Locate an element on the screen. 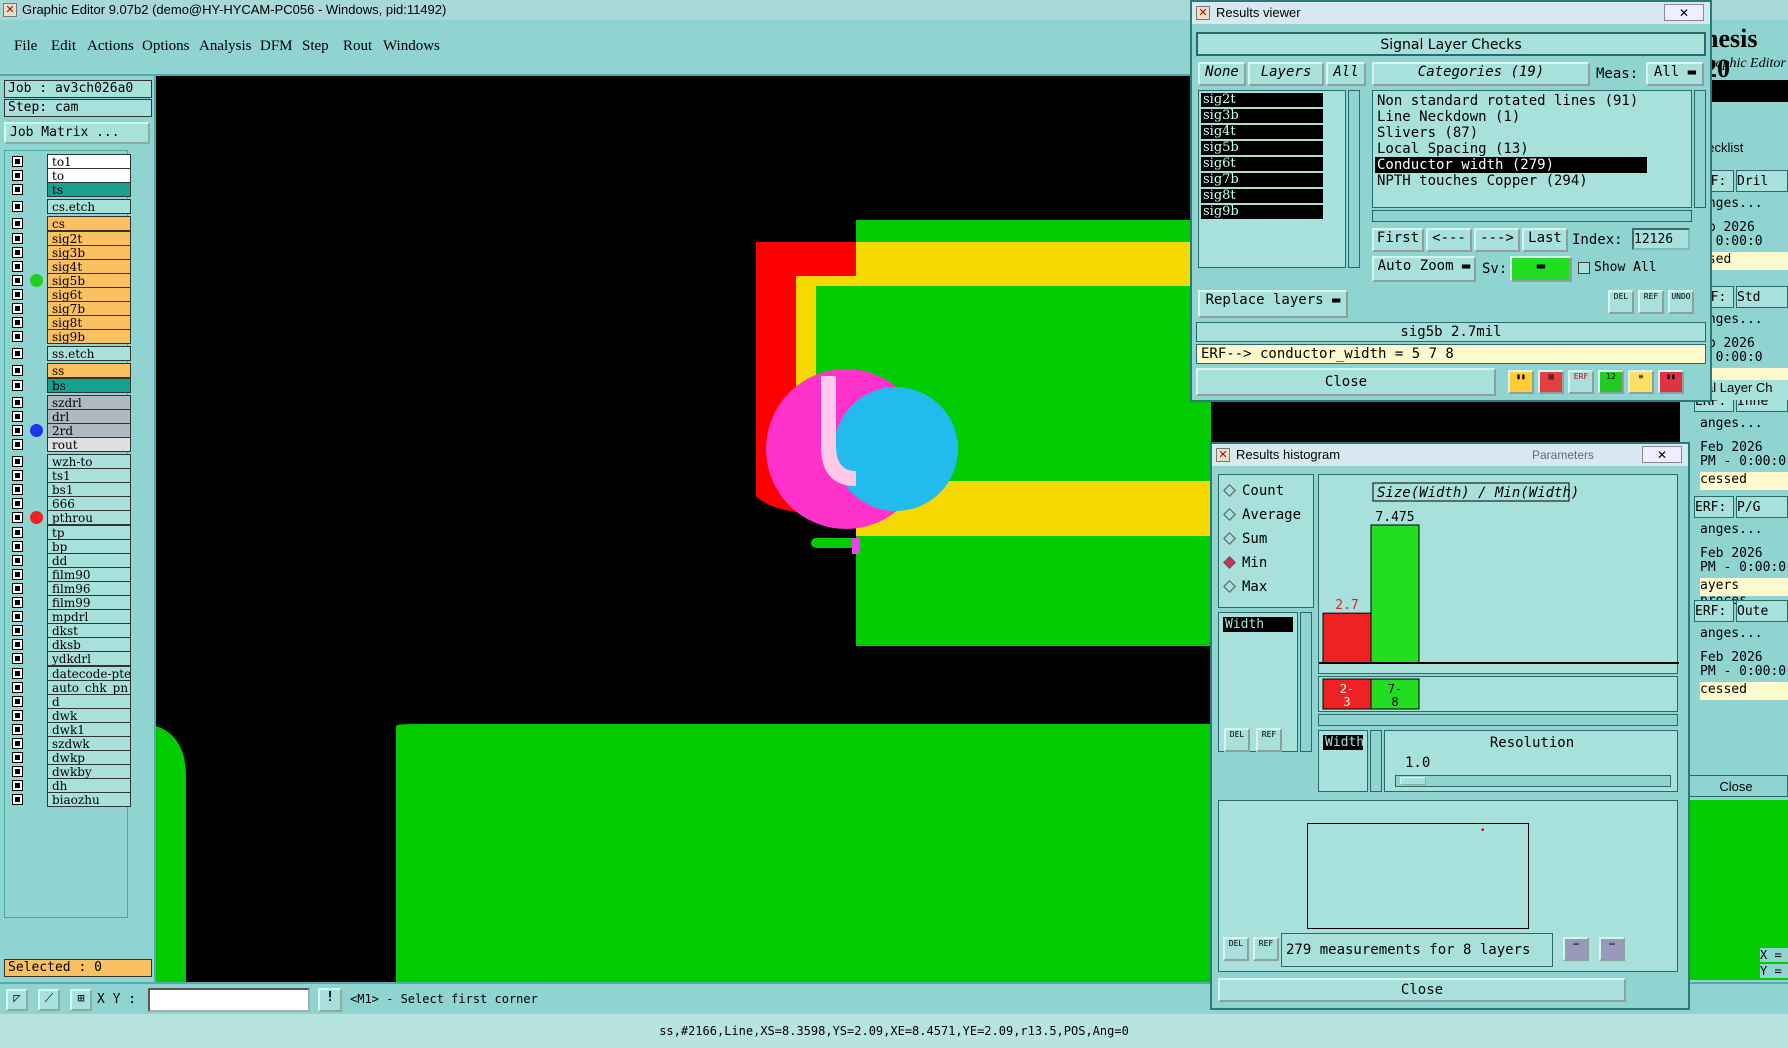 Image resolution: width=1788 pixels, height=1048 pixels. layer-name: rout is located at coordinates (89, 444).